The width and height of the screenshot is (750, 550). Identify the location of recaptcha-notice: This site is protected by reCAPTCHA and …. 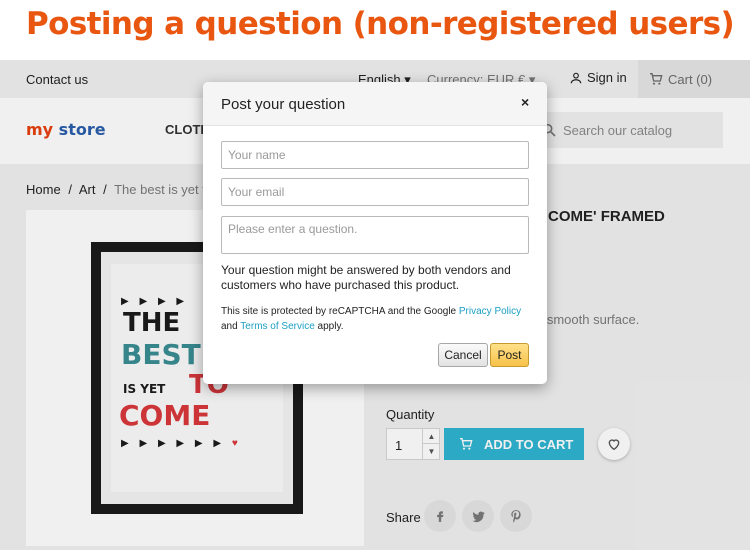
(379, 319).